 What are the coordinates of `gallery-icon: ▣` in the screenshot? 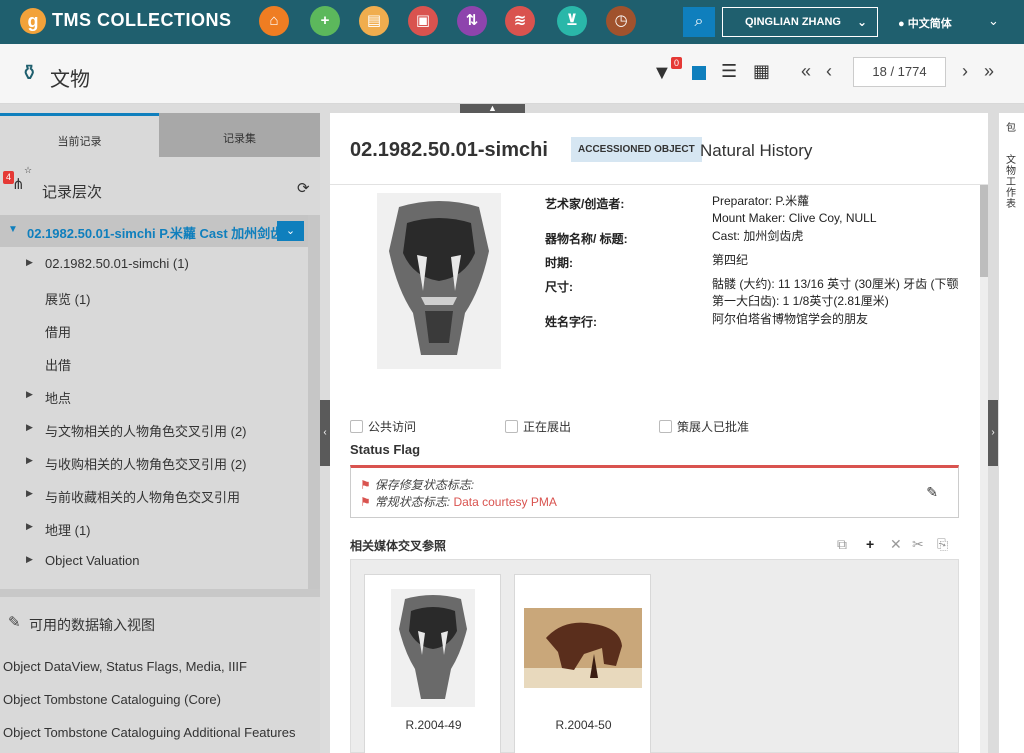 It's located at (423, 20).